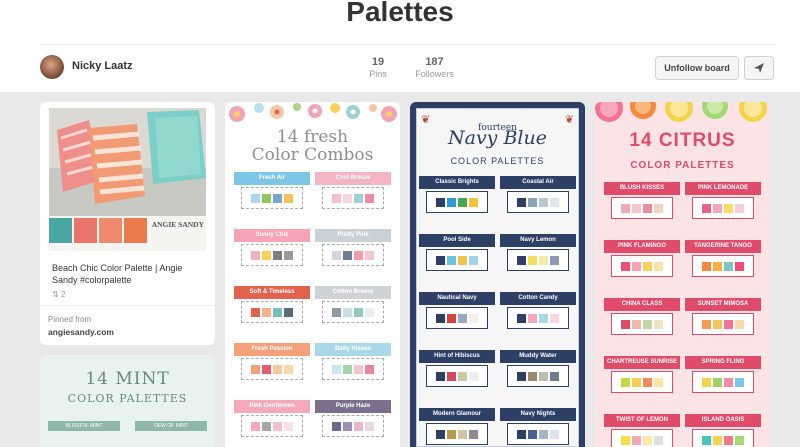  I want to click on pins-stat: 19 Pins, so click(378, 67).